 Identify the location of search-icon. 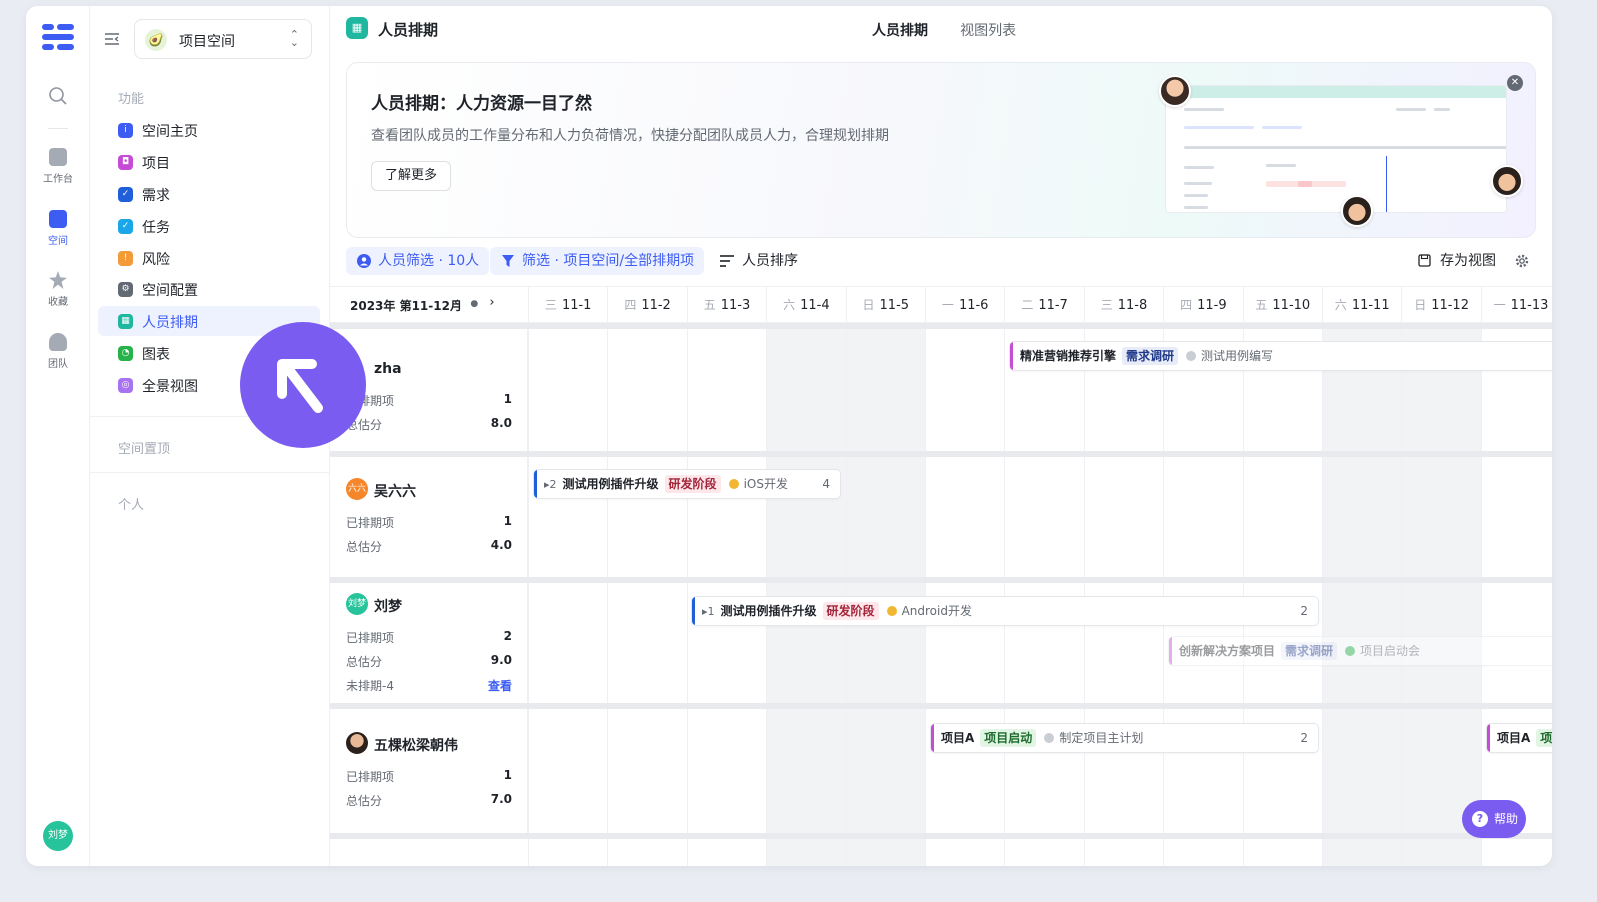
(58, 96).